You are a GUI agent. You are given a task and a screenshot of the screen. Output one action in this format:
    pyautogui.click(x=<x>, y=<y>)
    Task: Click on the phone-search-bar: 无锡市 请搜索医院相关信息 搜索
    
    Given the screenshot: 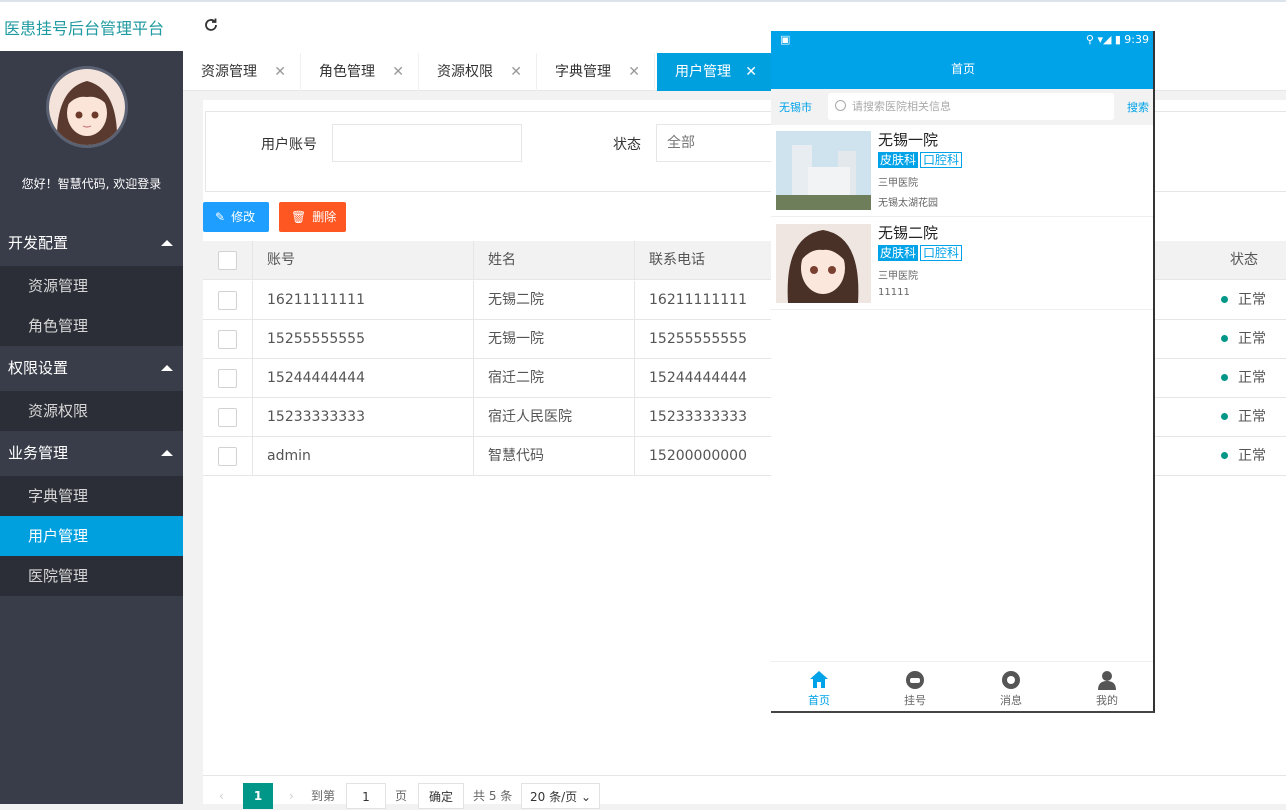 What is the action you would take?
    pyautogui.click(x=962, y=107)
    